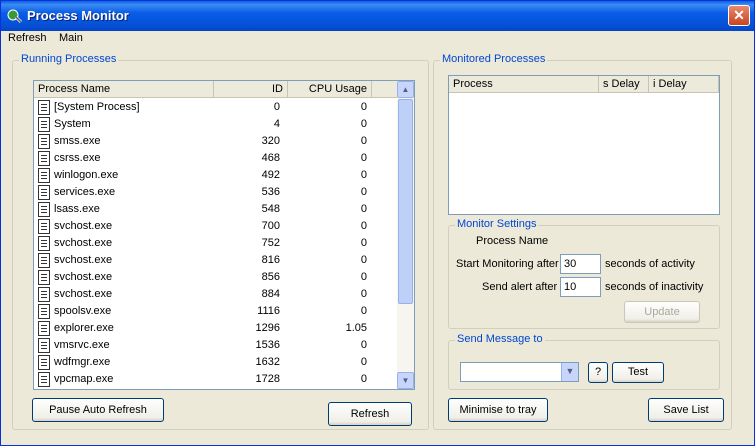  What do you see at coordinates (356, 328) in the screenshot?
I see `cpu-usage-cell: 1.05` at bounding box center [356, 328].